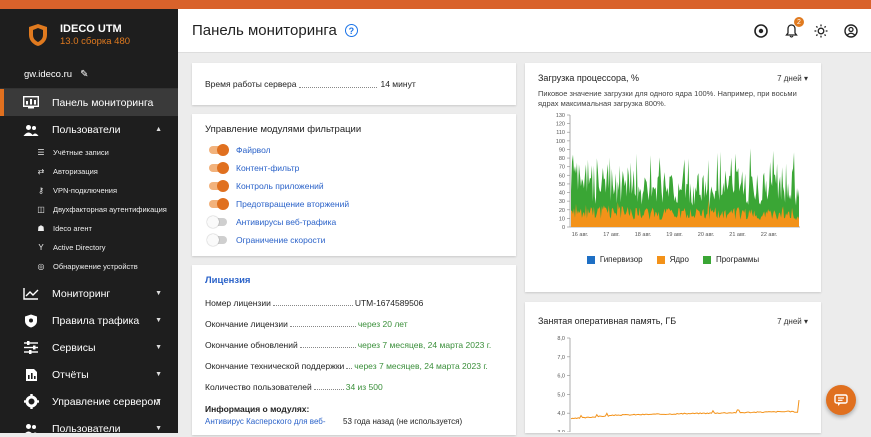  Describe the element at coordinates (562, 202) in the screenshot. I see `y-tick-label: 30` at that location.